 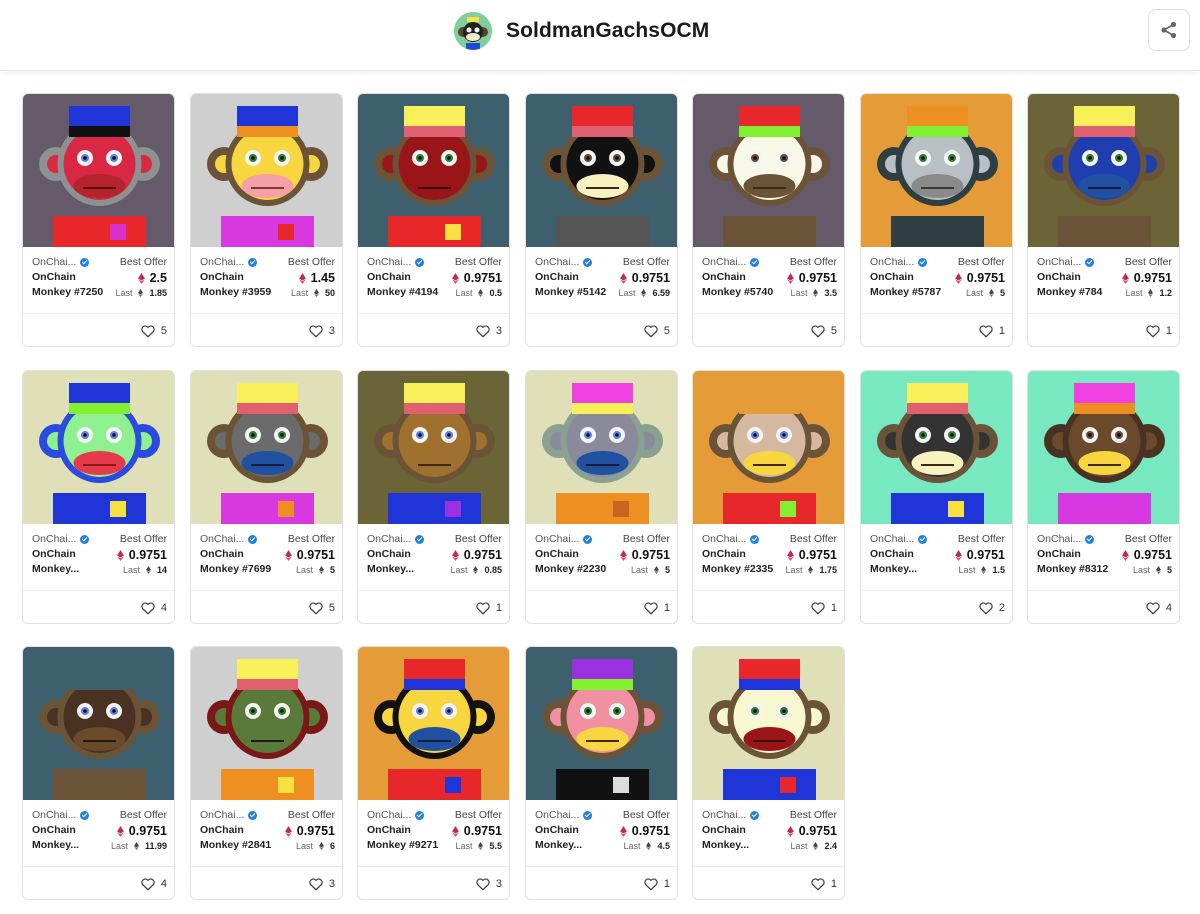 I want to click on last-sale: Last 14, so click(x=144, y=570).